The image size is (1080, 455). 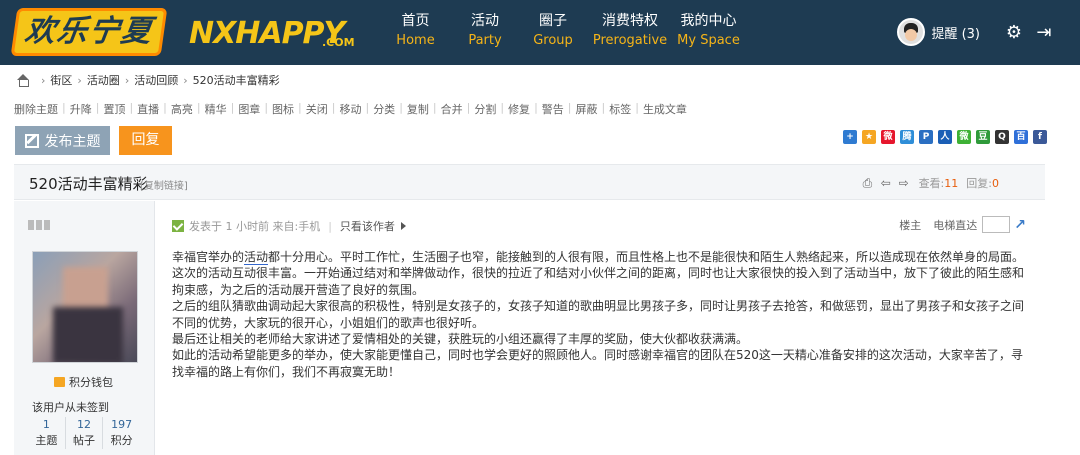 I want to click on admin-tool-item: 图章, so click(x=249, y=109).